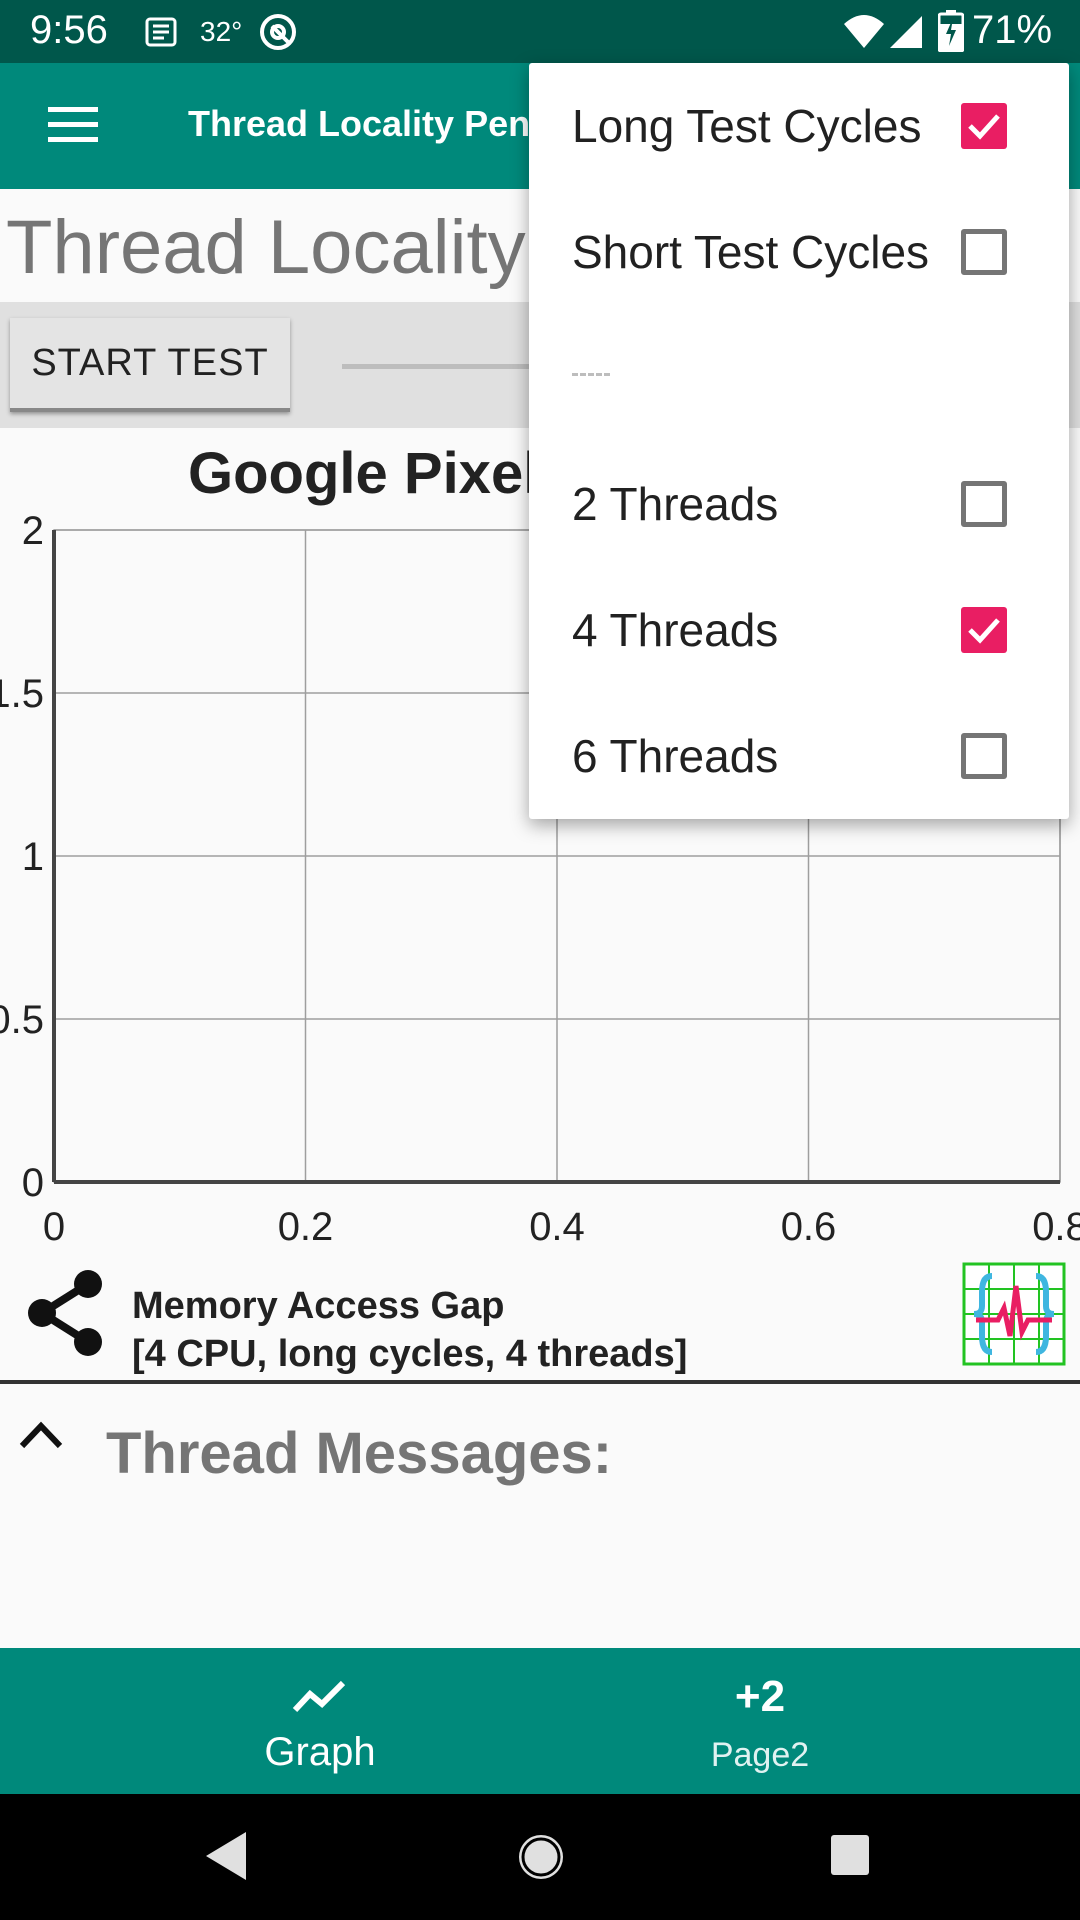  Describe the element at coordinates (221, 31) in the screenshot. I see `status-temperature: 32°` at that location.